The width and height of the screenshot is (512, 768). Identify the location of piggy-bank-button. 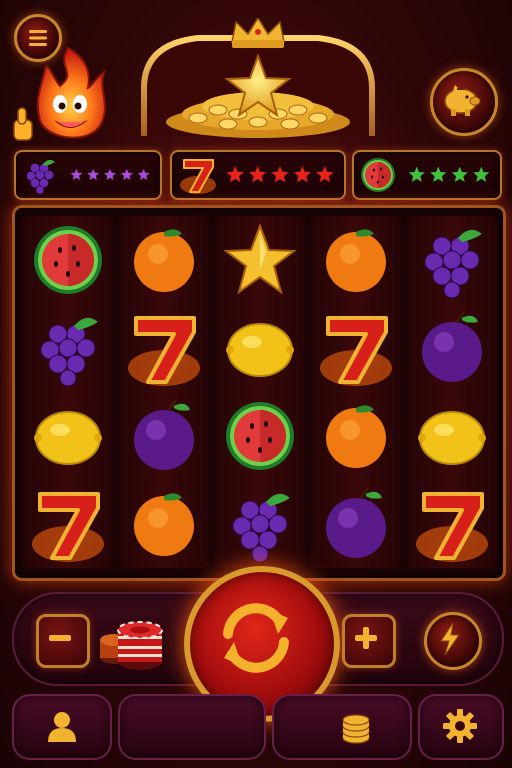
(464, 102).